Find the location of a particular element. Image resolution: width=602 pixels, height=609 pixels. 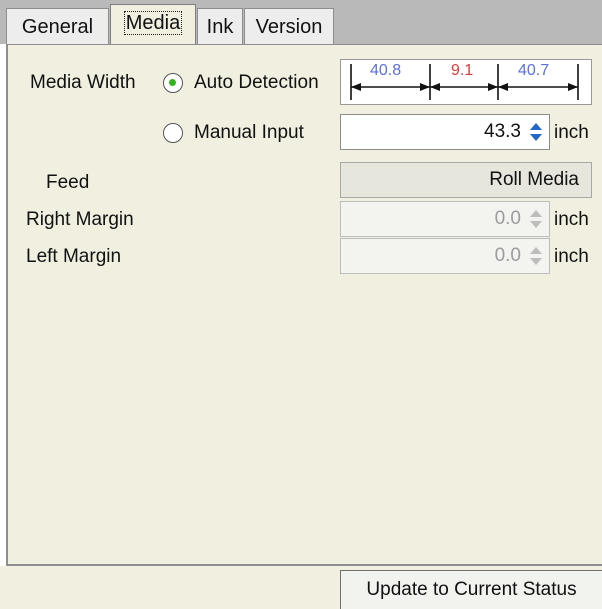

right-margin-stepper: 0.0 is located at coordinates (445, 219).